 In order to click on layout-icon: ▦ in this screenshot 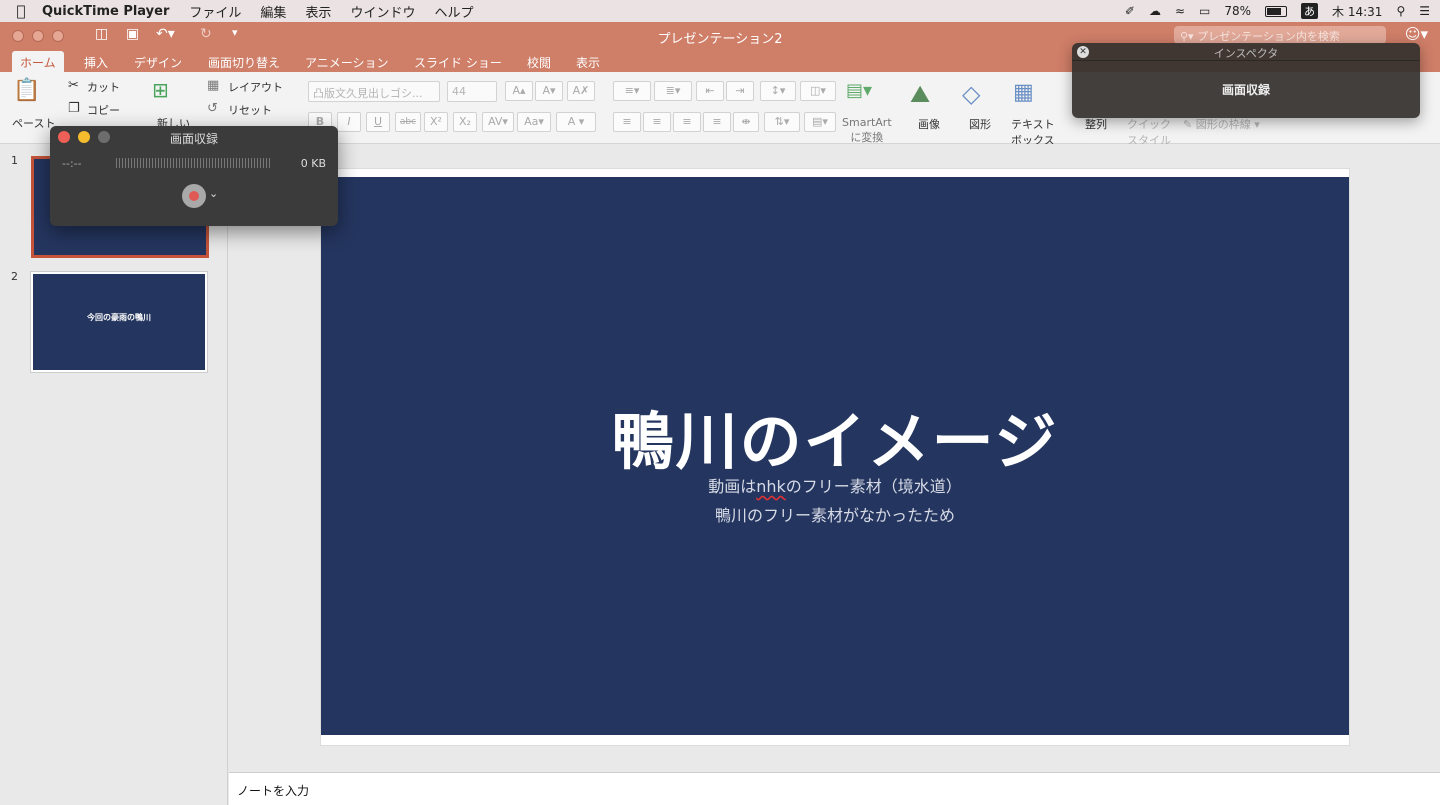, I will do `click(213, 85)`.